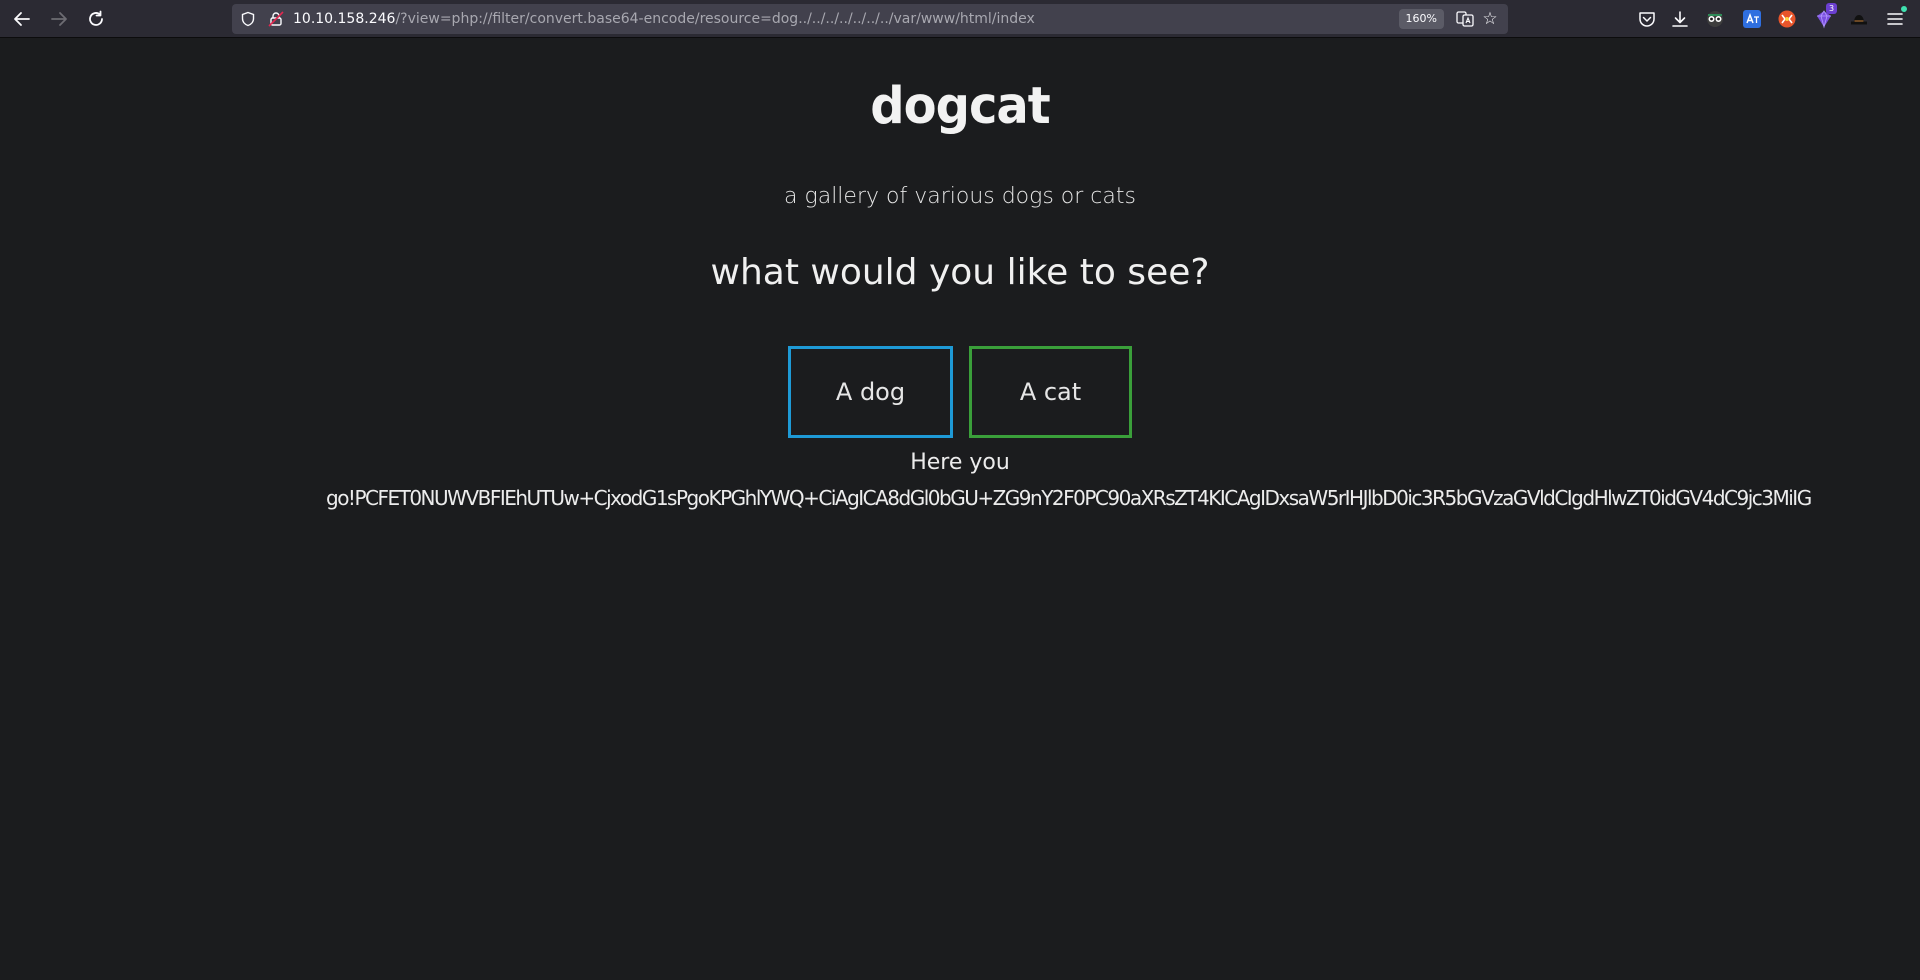 This screenshot has height=980, width=1920. Describe the element at coordinates (1680, 19) in the screenshot. I see `download-icon` at that location.